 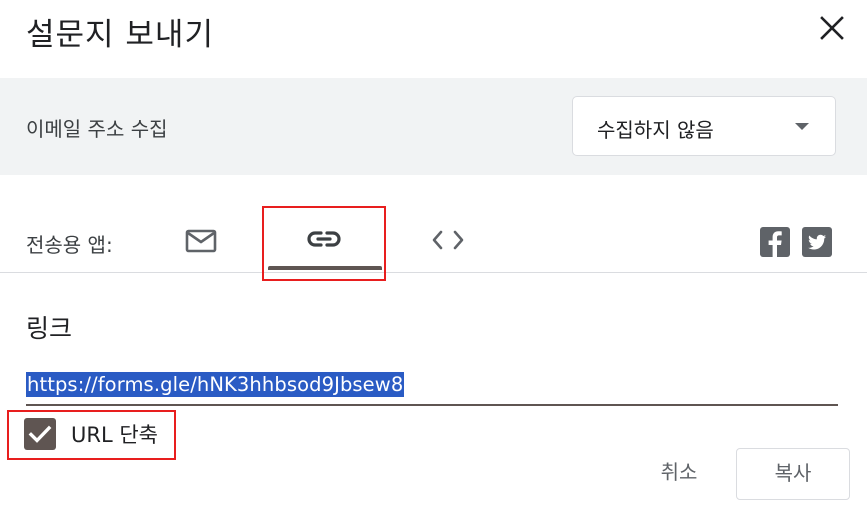 What do you see at coordinates (120, 35) in the screenshot?
I see `dialog-title: 설문지 보내기` at bounding box center [120, 35].